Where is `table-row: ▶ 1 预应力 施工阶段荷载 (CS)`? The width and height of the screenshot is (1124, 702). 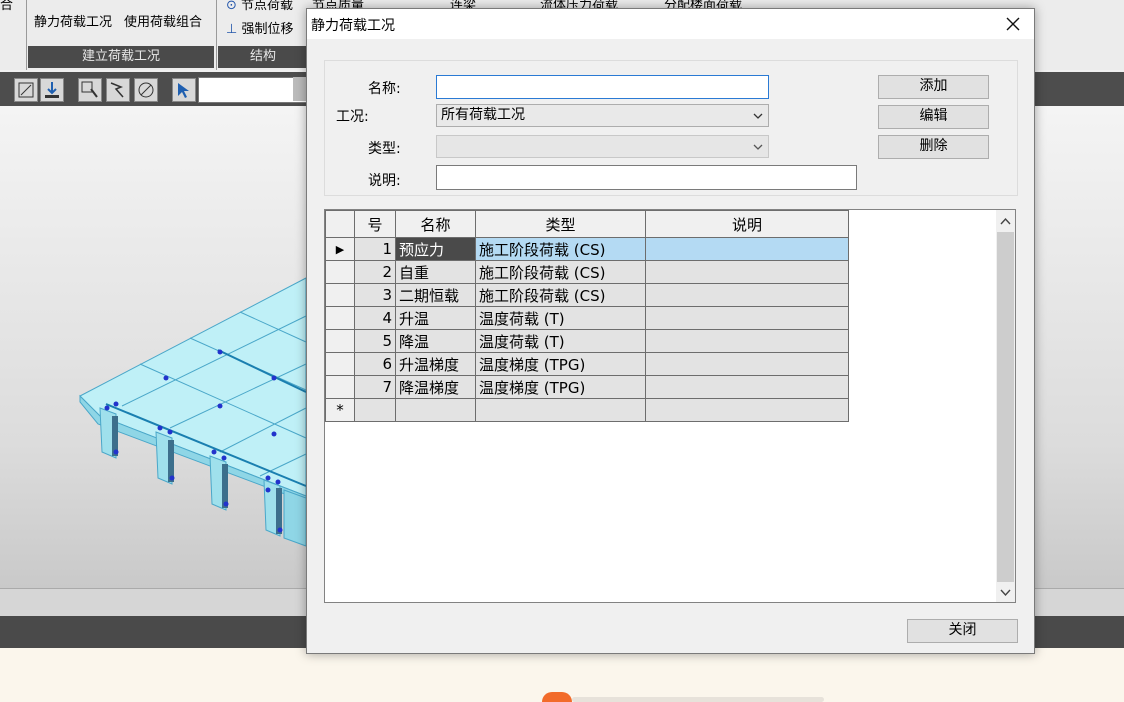 table-row: ▶ 1 预应力 施工阶段荷载 (CS) is located at coordinates (587, 249).